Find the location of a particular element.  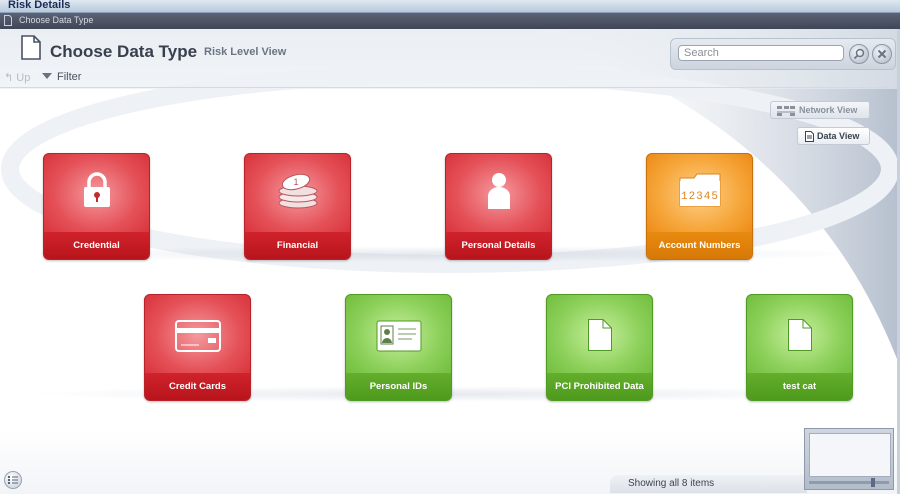

tile-financial: 1 Financial is located at coordinates (297, 206).